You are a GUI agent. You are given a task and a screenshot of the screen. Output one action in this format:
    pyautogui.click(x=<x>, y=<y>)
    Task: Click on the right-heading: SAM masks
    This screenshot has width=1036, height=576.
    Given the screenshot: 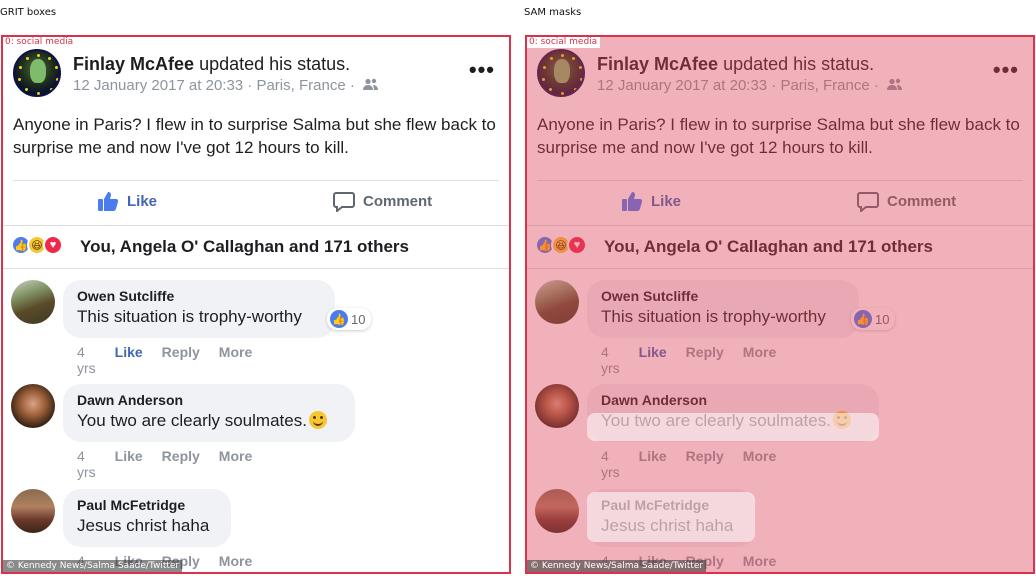 What is the action you would take?
    pyautogui.click(x=553, y=12)
    